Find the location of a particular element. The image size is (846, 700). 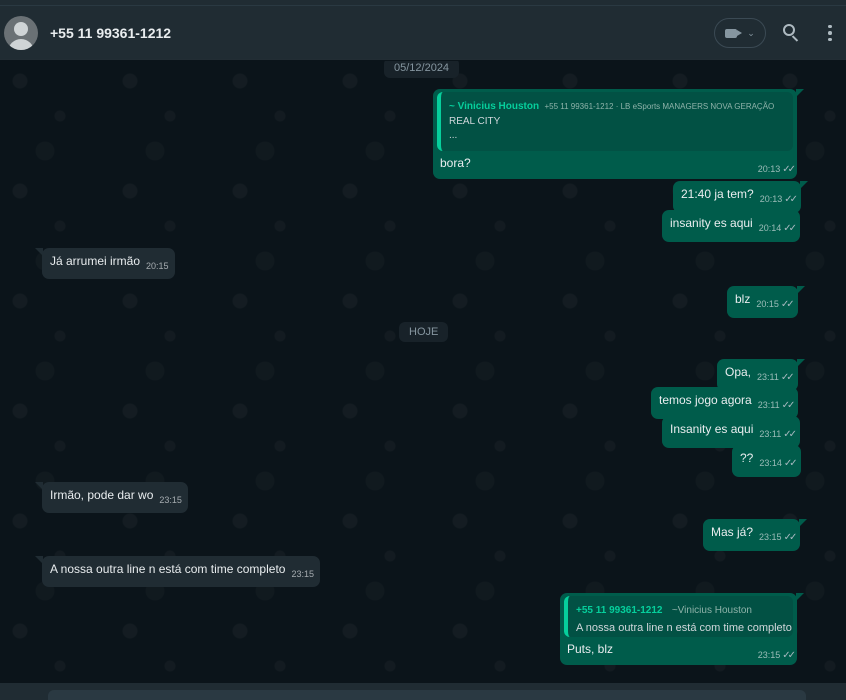

message-bubble-outgoing: Insanity es aqui 23:11 ✓✓ is located at coordinates (731, 432).